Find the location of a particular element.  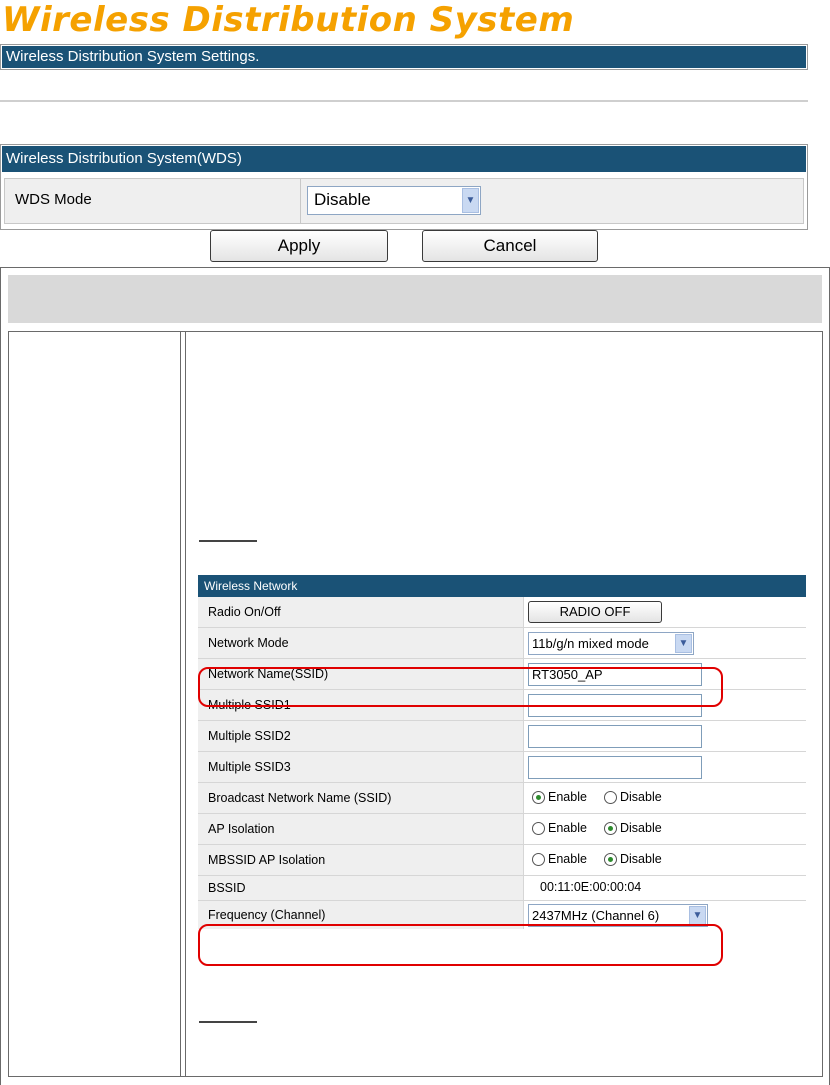

frequency-highlight is located at coordinates (460, 945).